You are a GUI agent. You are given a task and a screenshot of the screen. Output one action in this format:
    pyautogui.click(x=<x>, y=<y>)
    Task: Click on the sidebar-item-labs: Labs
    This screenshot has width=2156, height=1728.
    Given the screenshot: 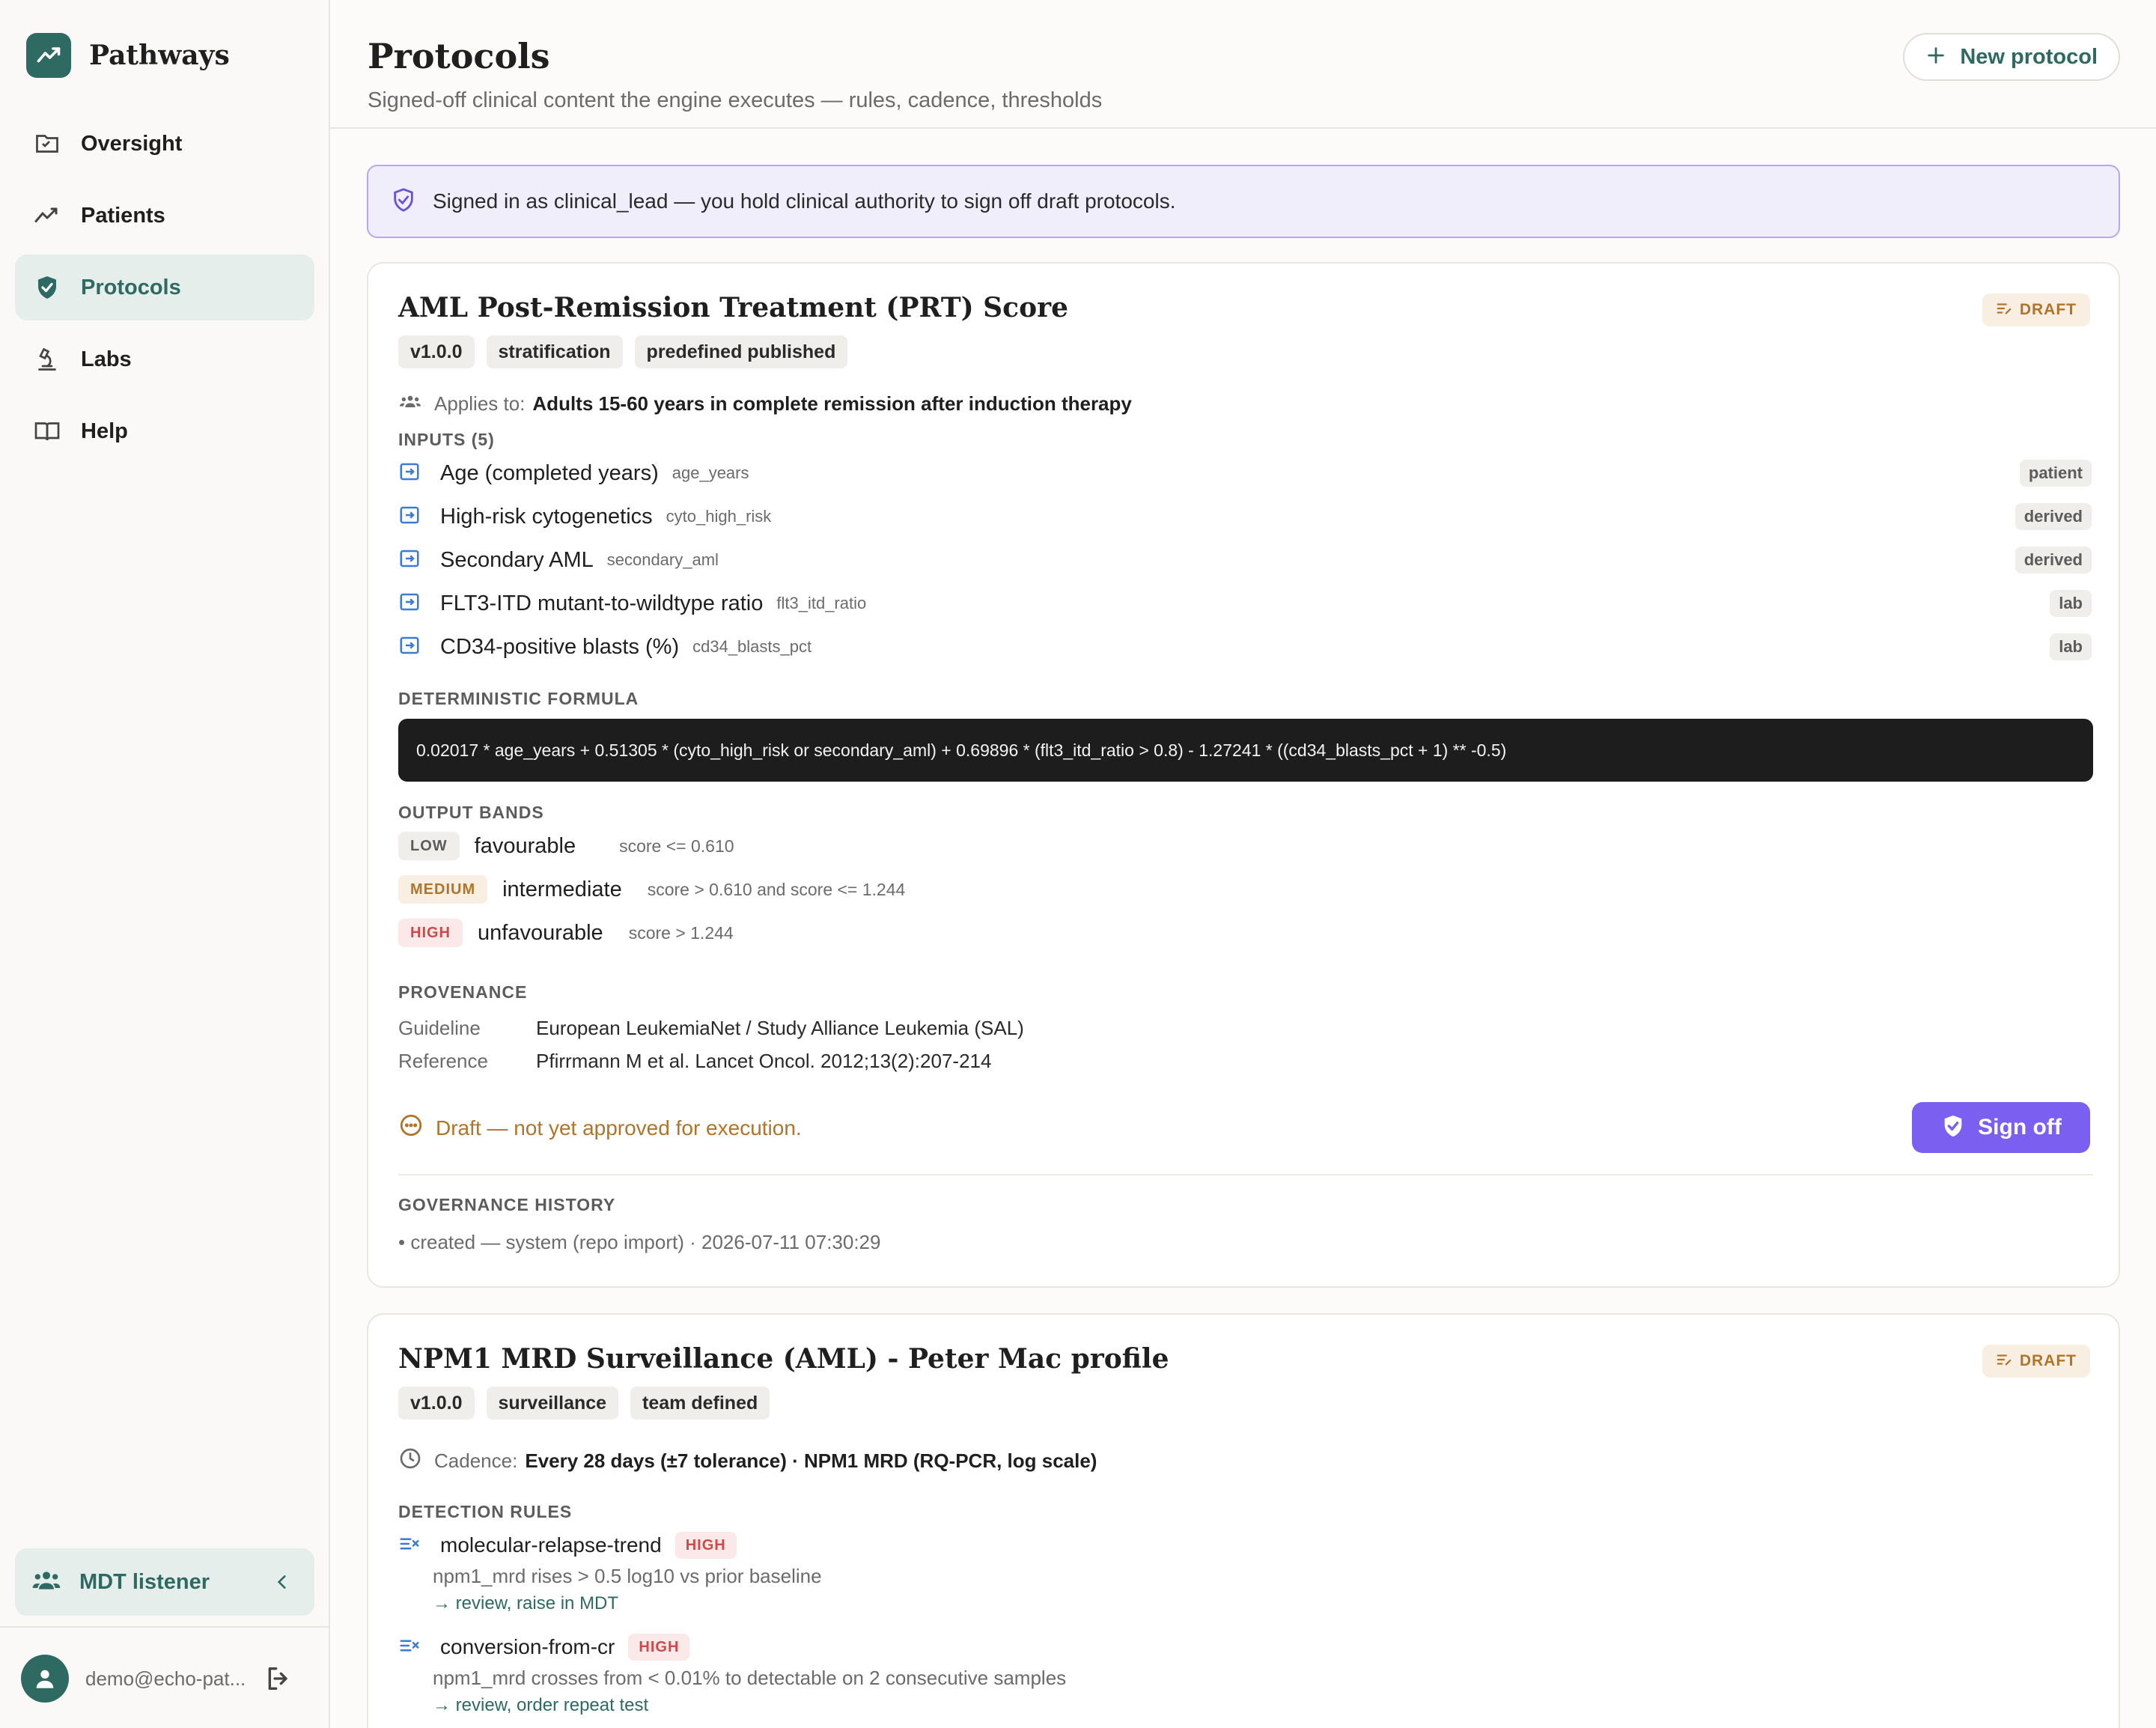 What is the action you would take?
    pyautogui.click(x=164, y=359)
    